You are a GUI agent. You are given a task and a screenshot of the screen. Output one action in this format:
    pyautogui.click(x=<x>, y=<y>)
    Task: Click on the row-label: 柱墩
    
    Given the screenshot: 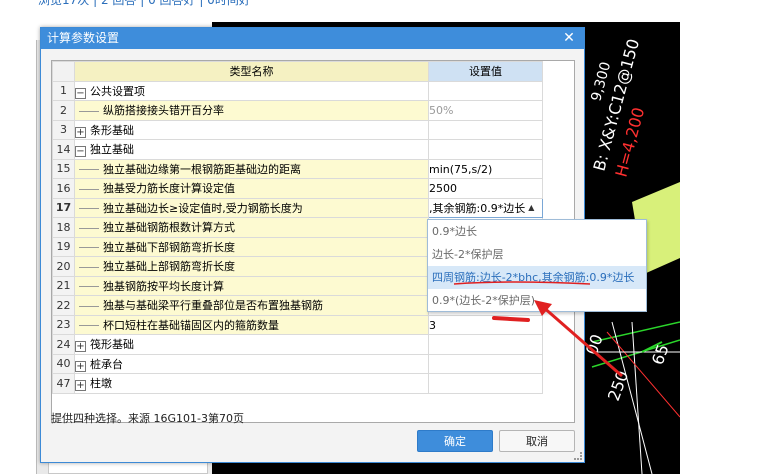 What is the action you would take?
    pyautogui.click(x=101, y=384)
    